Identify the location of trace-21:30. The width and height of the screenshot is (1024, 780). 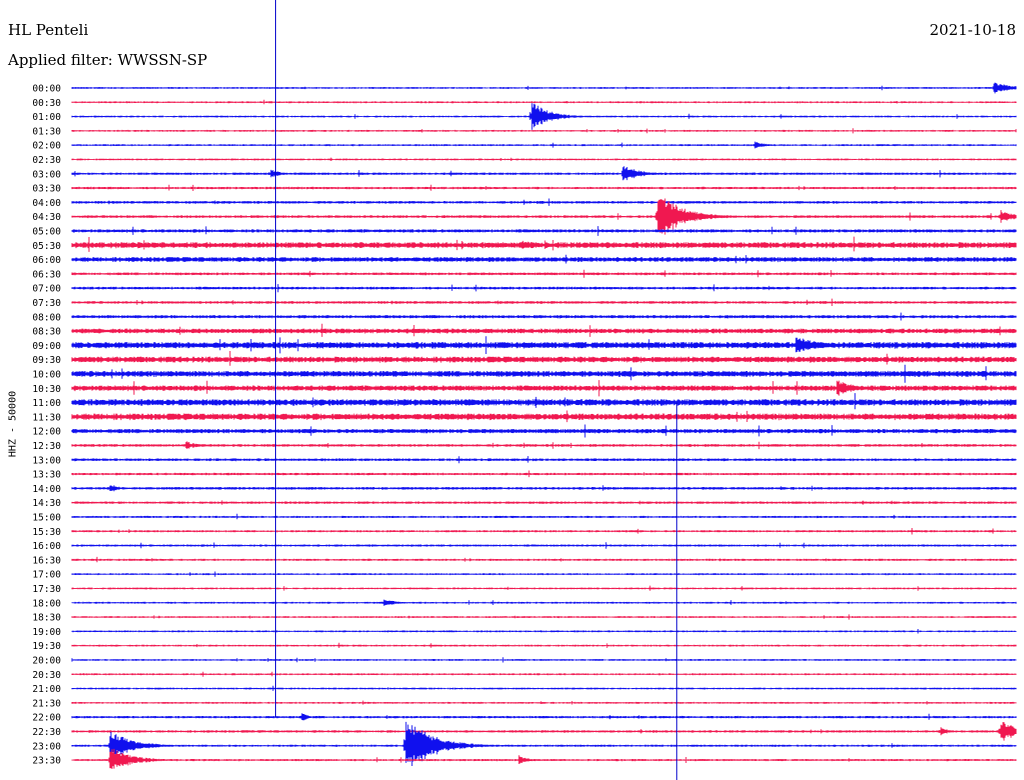
(544, 702).